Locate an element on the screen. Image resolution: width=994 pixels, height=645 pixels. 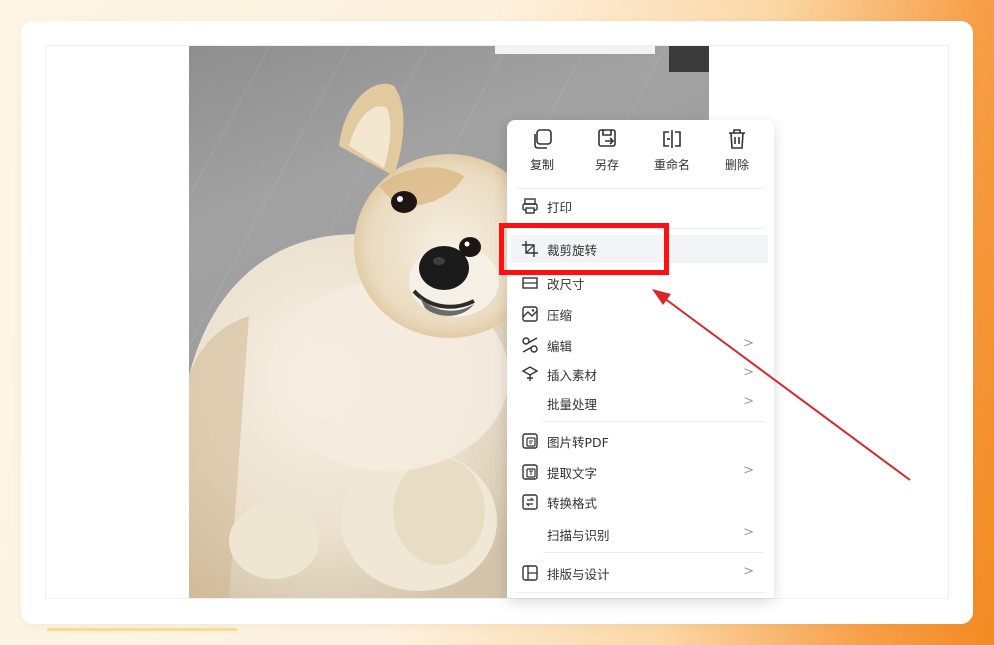
bottom-accent-bar is located at coordinates (142, 629).